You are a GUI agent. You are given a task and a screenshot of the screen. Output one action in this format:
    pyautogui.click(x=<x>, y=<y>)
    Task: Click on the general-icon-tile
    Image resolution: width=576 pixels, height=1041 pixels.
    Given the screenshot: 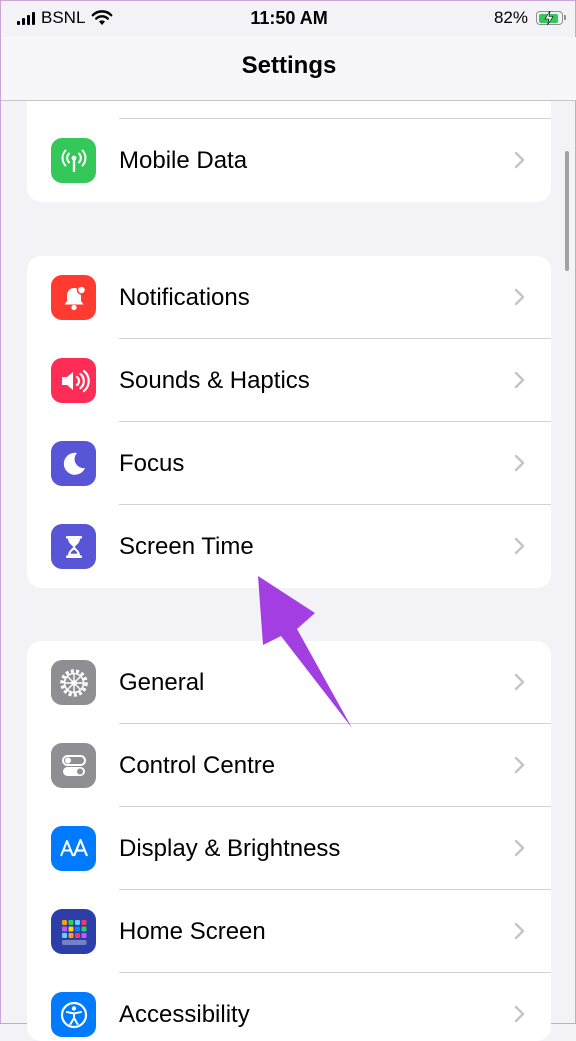 What is the action you would take?
    pyautogui.click(x=73, y=682)
    